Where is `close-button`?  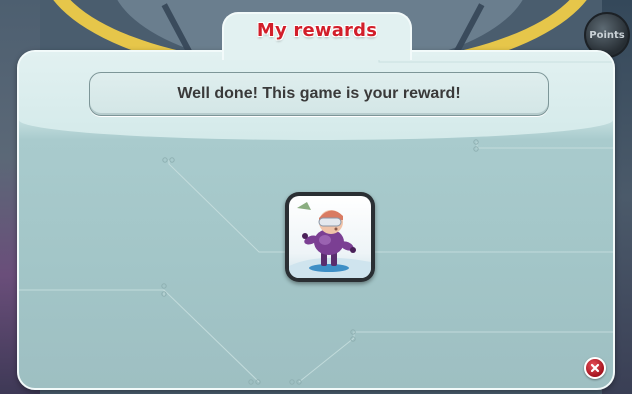
close-button is located at coordinates (595, 368).